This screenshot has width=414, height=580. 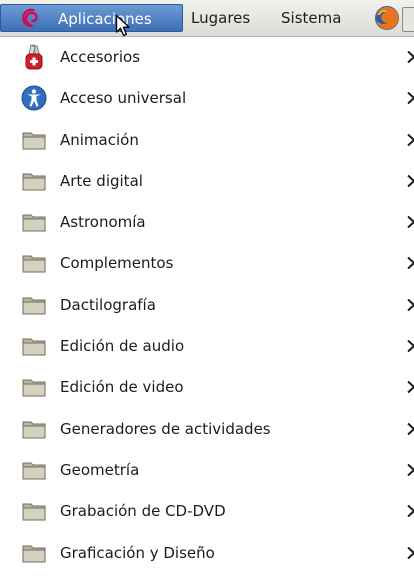 What do you see at coordinates (207, 57) in the screenshot?
I see `menu-item-accesorios: Accesorios` at bounding box center [207, 57].